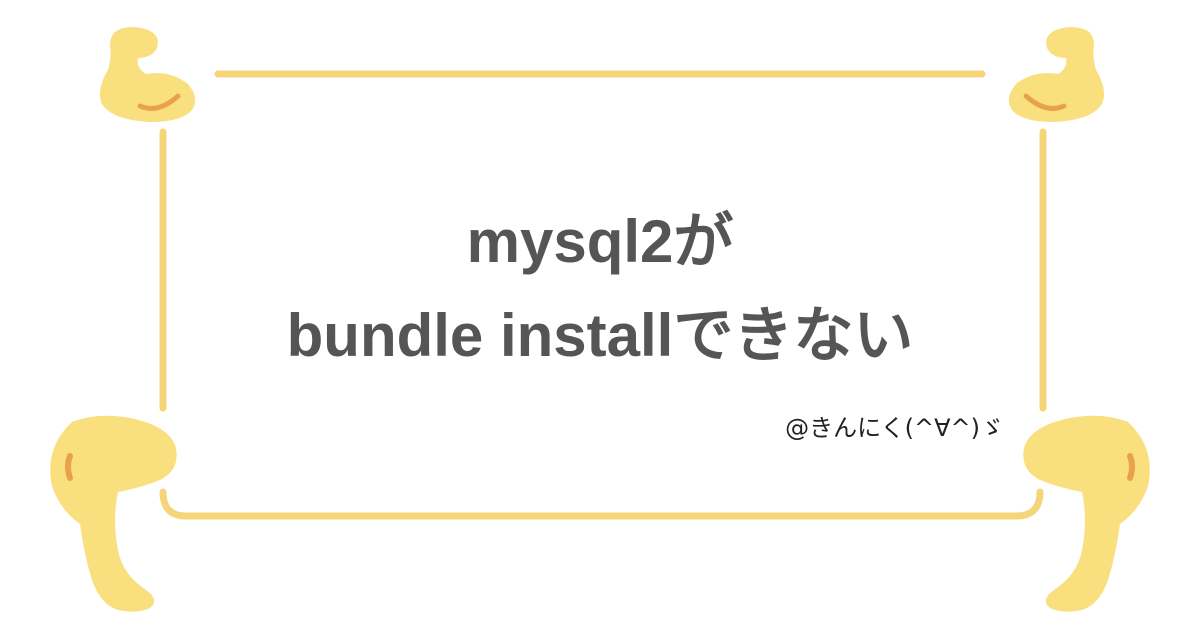 This screenshot has height=630, width=1200. What do you see at coordinates (600, 241) in the screenshot?
I see `title-line-1: mysql2が` at bounding box center [600, 241].